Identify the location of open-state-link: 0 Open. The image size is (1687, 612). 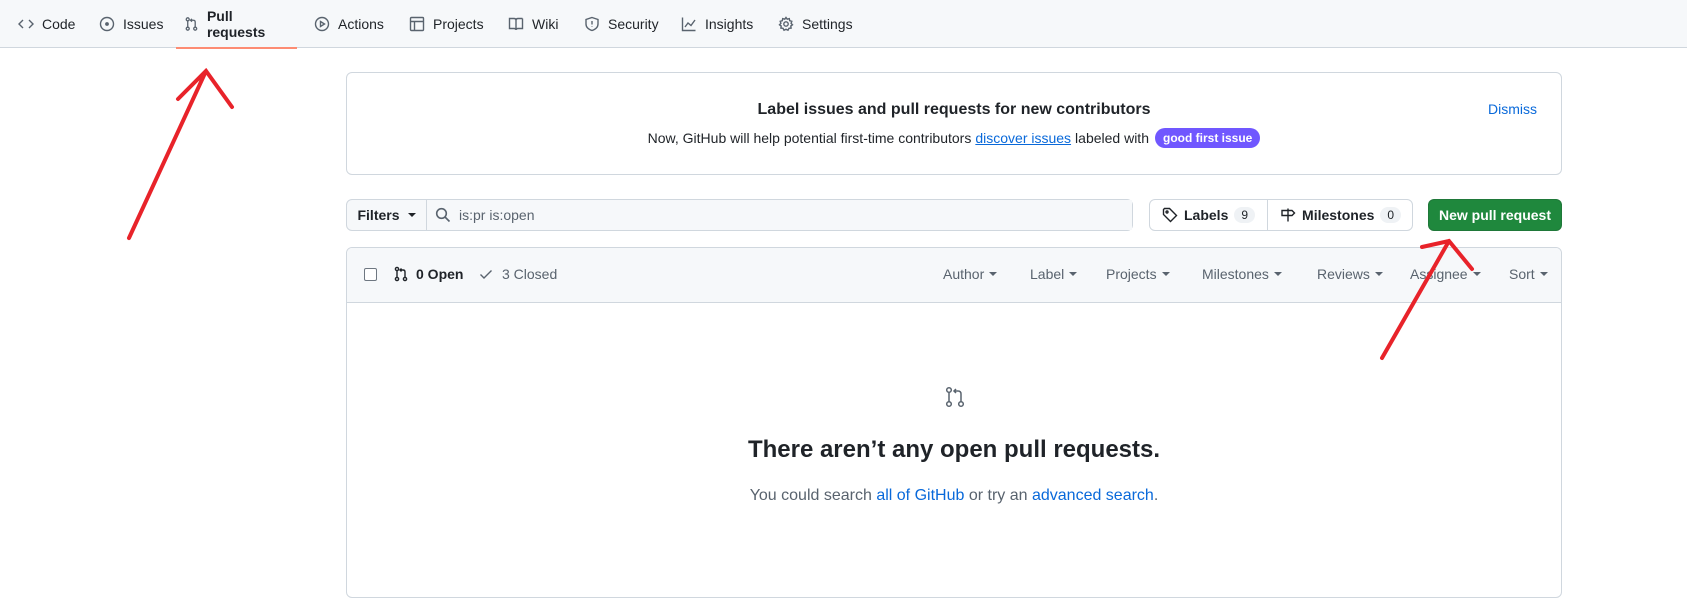
(428, 274).